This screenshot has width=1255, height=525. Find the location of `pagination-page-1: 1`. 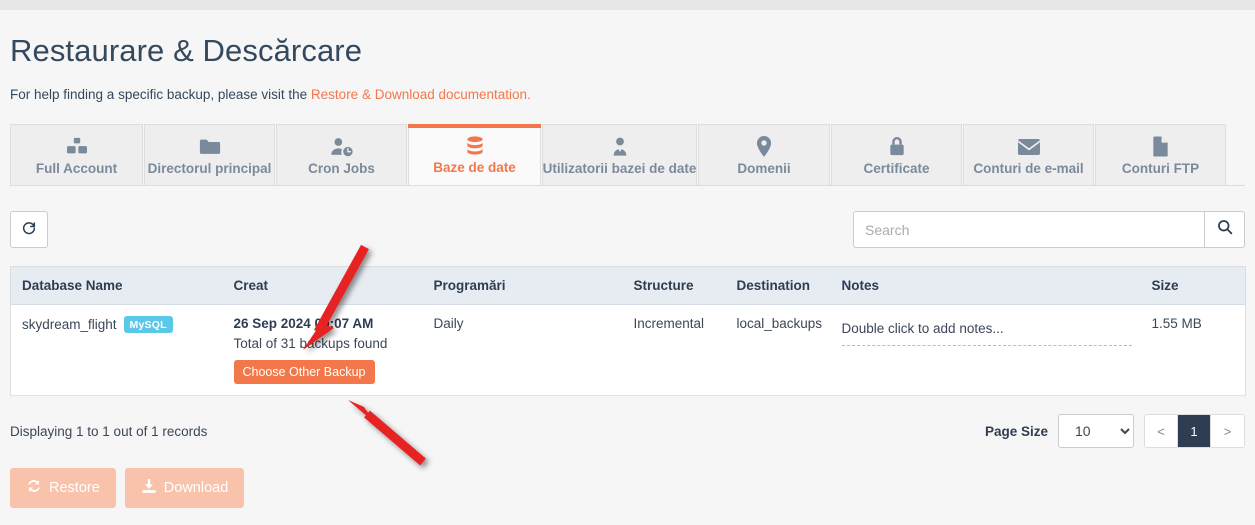

pagination-page-1: 1 is located at coordinates (1194, 431).